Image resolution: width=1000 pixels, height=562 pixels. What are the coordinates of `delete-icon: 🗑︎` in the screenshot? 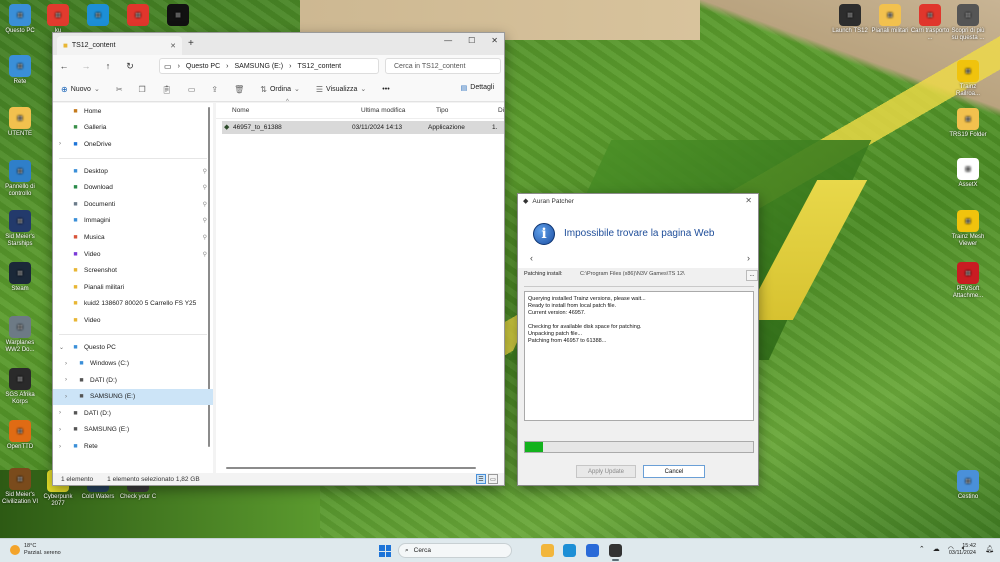 It's located at (239, 89).